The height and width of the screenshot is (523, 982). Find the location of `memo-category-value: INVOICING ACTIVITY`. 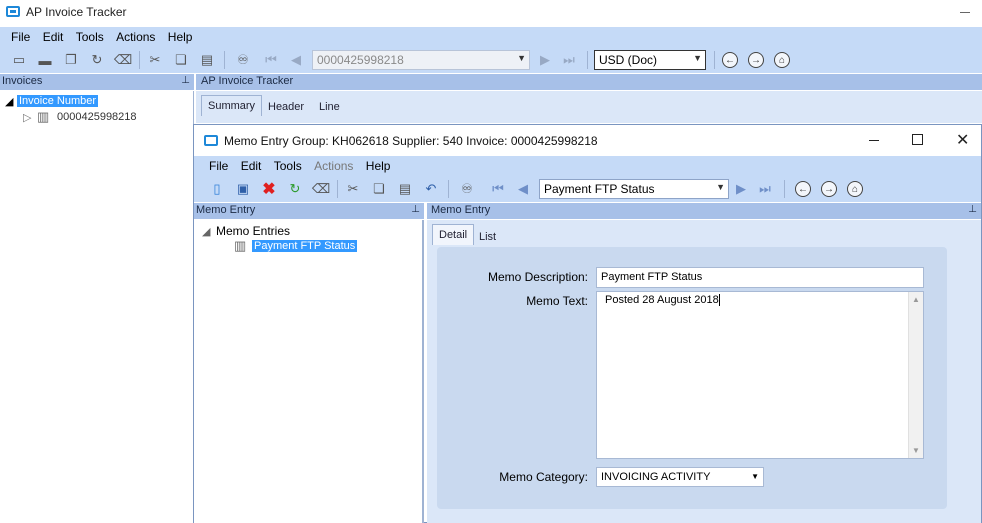

memo-category-value: INVOICING ACTIVITY is located at coordinates (656, 477).